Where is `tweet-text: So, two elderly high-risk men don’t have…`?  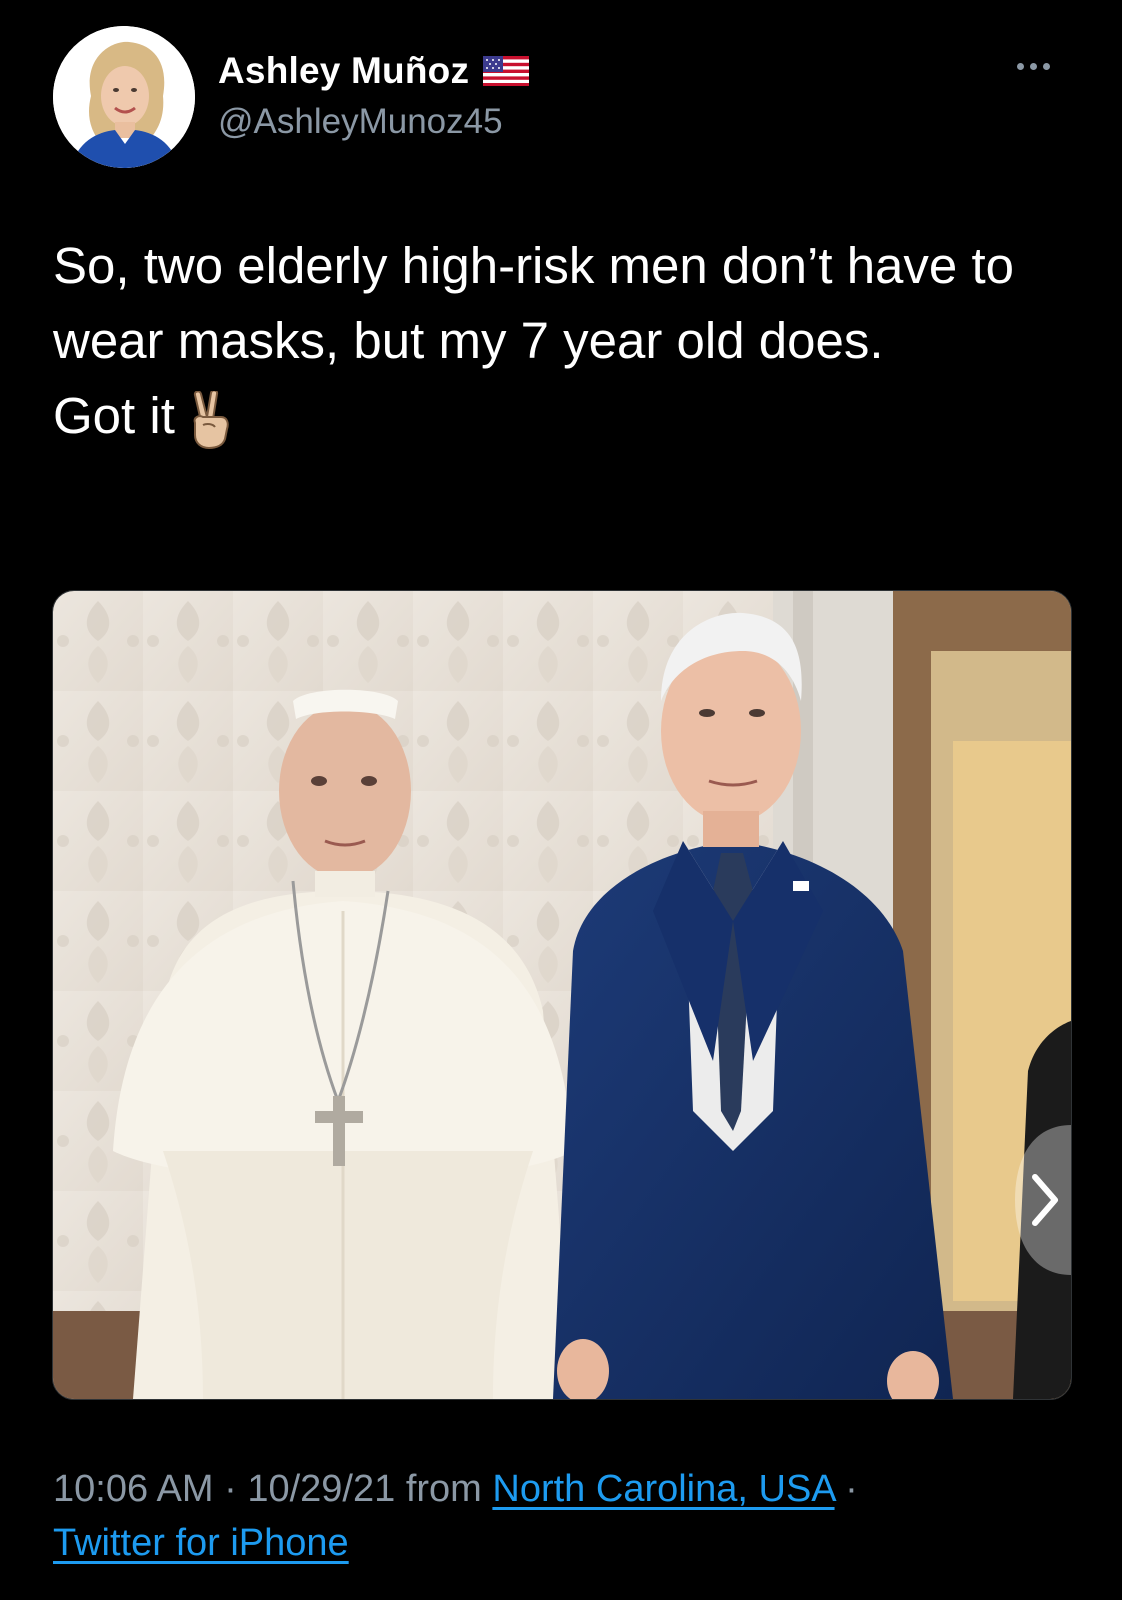 tweet-text: So, two elderly high-risk men don’t have… is located at coordinates (563, 340).